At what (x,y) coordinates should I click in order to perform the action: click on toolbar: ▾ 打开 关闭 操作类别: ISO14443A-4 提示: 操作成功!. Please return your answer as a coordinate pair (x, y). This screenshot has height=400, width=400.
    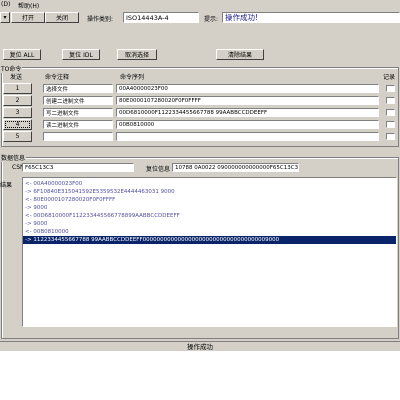
    Looking at the image, I should click on (200, 18).